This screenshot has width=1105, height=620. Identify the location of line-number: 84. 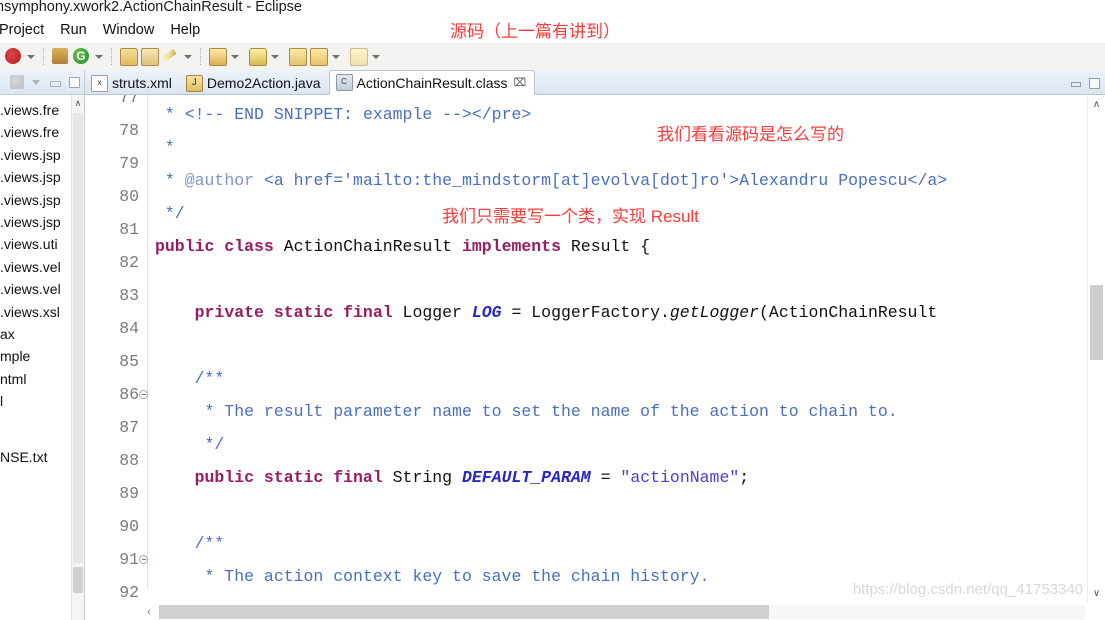
(129, 328).